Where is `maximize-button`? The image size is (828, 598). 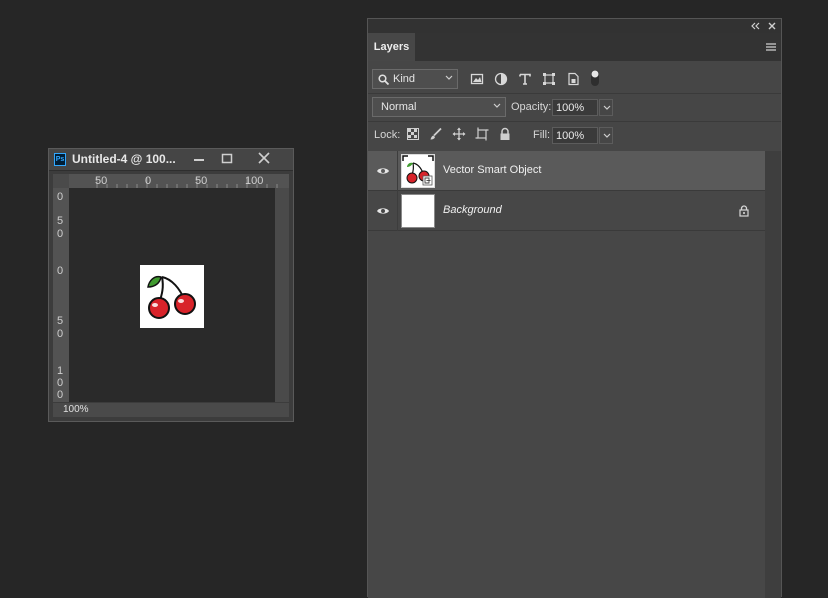 maximize-button is located at coordinates (227, 159).